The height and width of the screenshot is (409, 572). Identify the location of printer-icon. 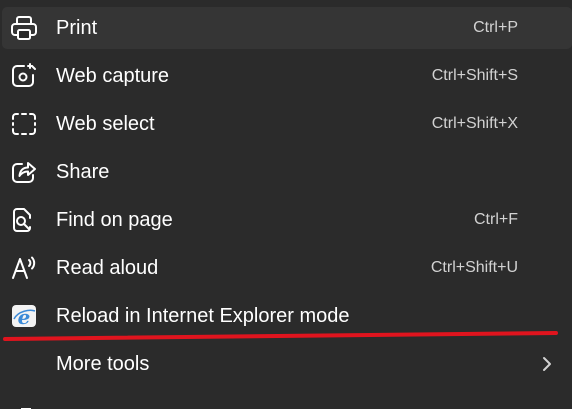
(24, 28).